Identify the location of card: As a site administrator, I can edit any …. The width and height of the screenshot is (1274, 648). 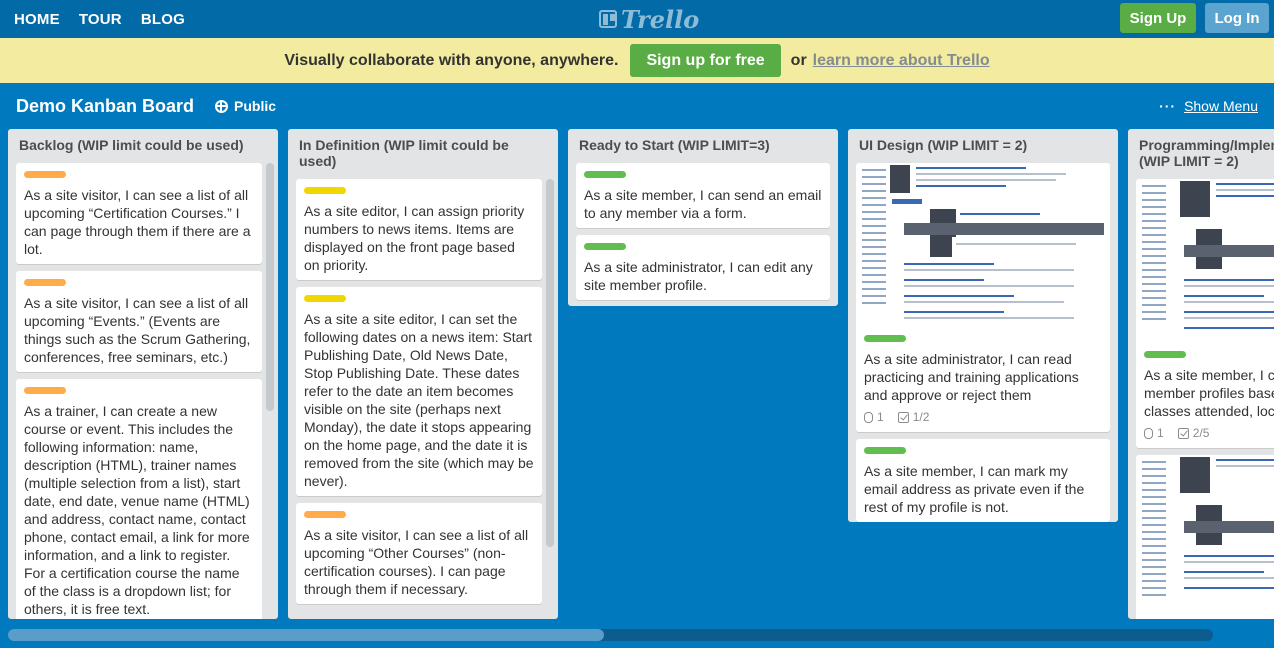
(703, 267).